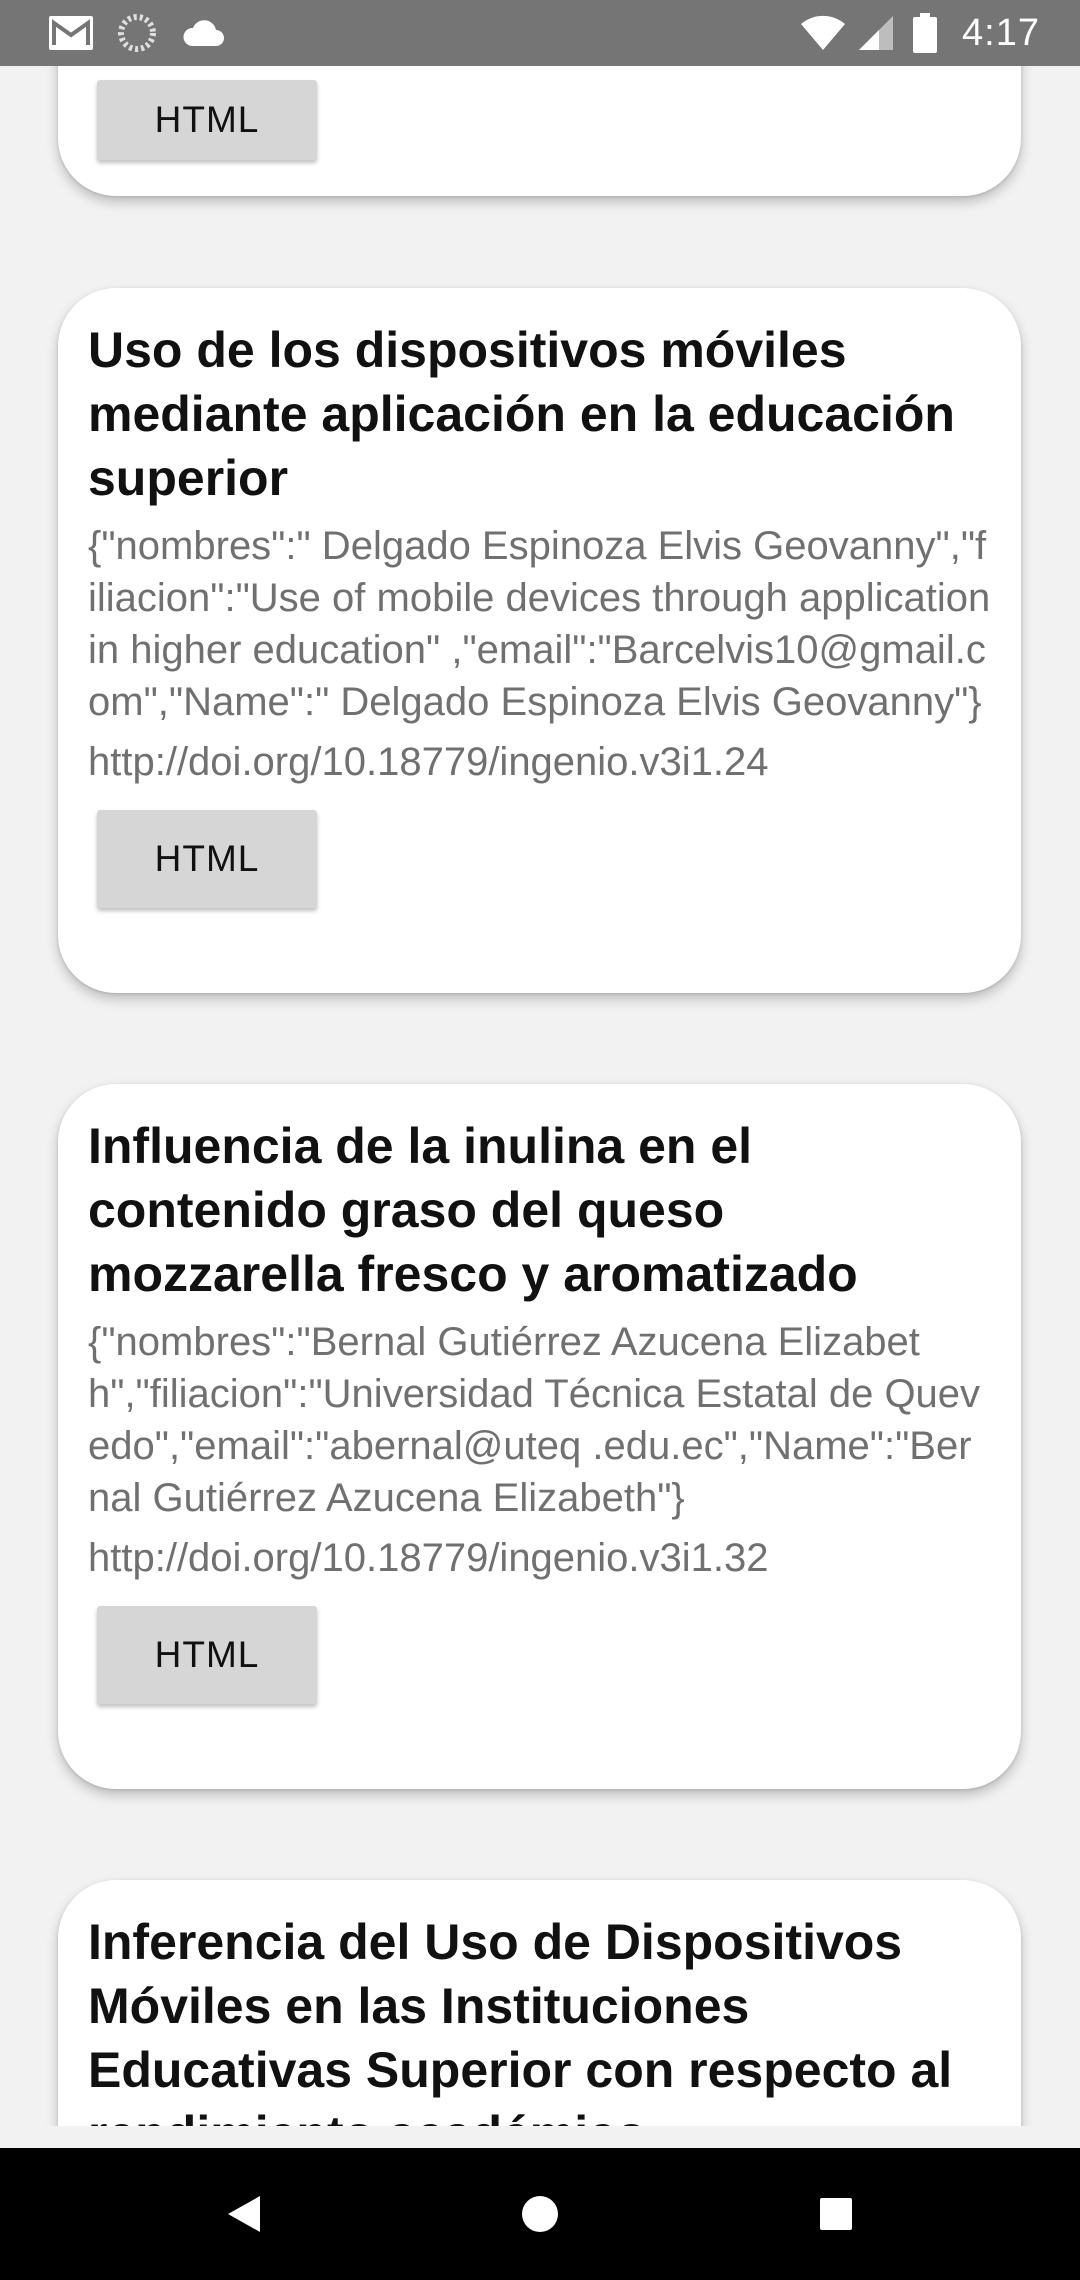 This screenshot has width=1080, height=2280. What do you see at coordinates (1001, 33) in the screenshot?
I see `status-time: 4:17` at bounding box center [1001, 33].